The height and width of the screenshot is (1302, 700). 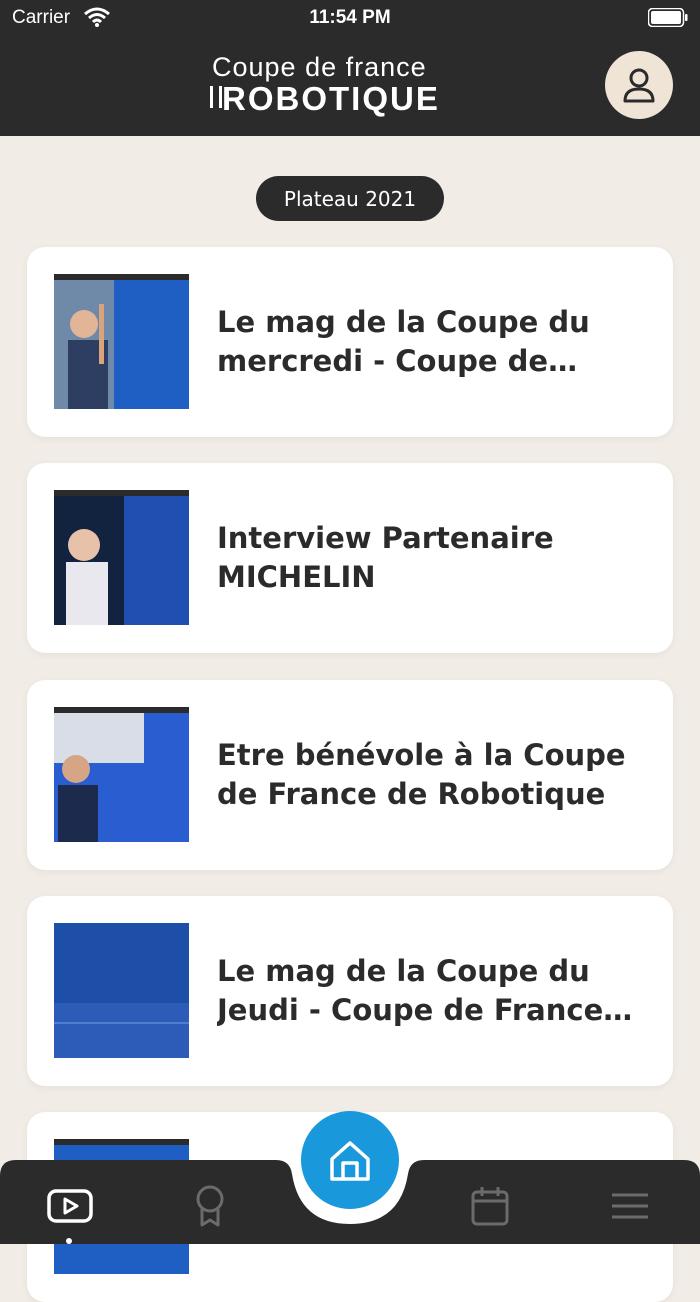 What do you see at coordinates (668, 17) in the screenshot?
I see `battery-icon` at bounding box center [668, 17].